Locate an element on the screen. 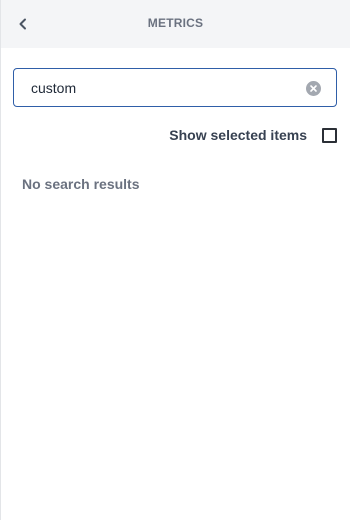  show-selected-label: Show selected items is located at coordinates (238, 135).